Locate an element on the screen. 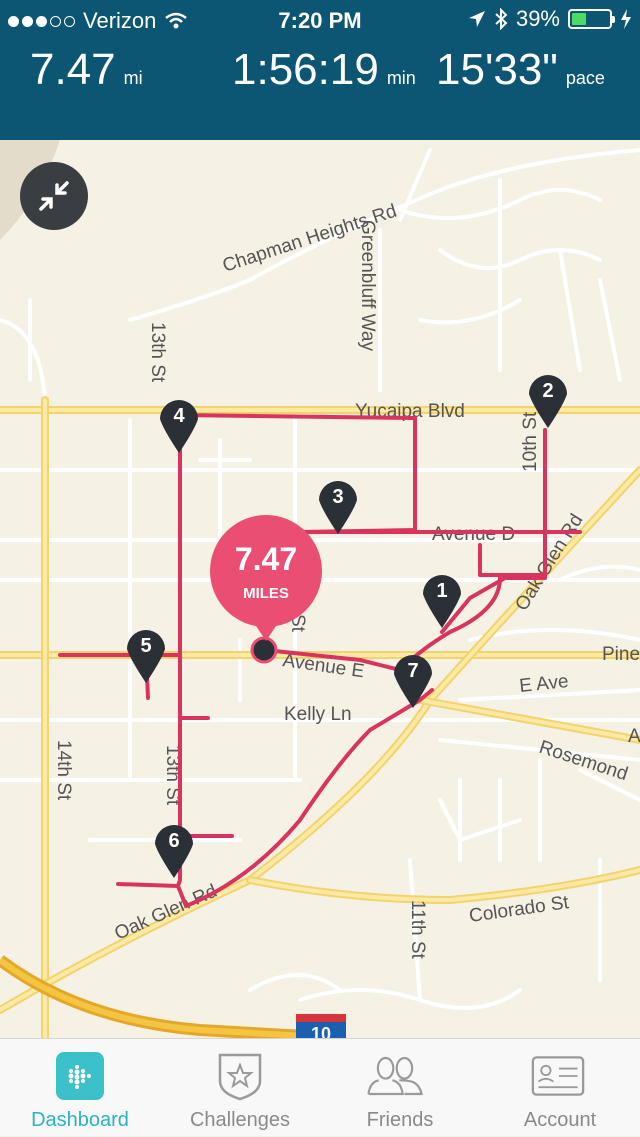  bluetooth-icon is located at coordinates (501, 19).